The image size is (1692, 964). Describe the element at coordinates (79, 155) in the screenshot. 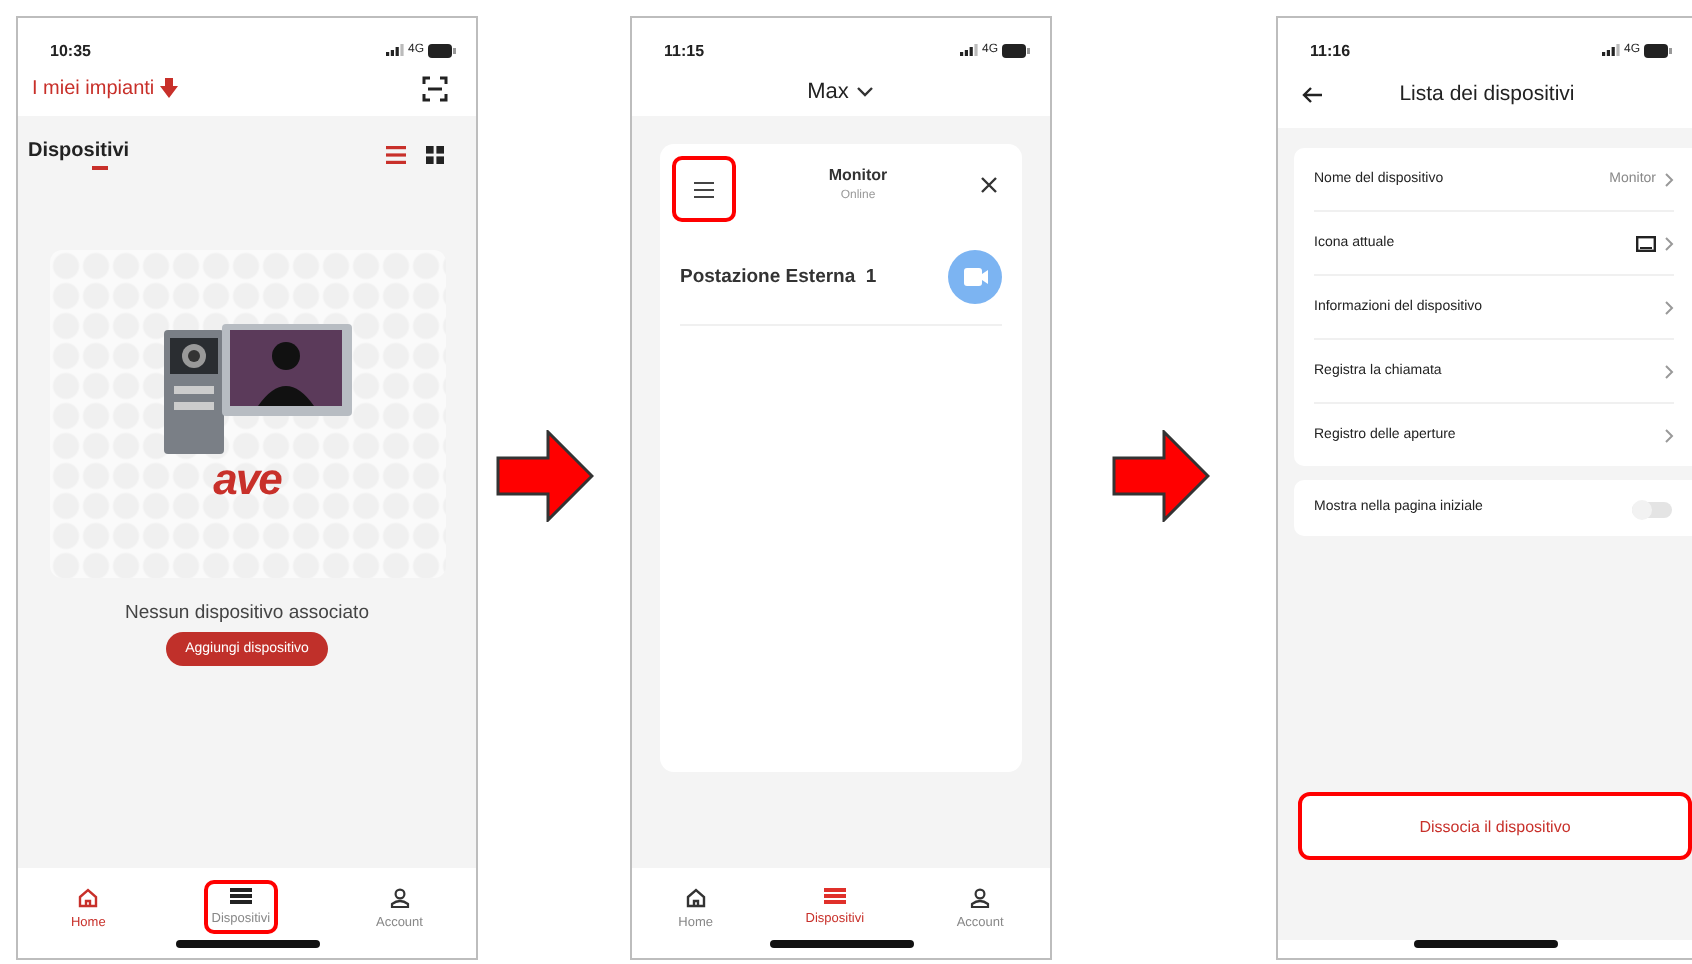

I see `section-title: Dispositivi` at that location.